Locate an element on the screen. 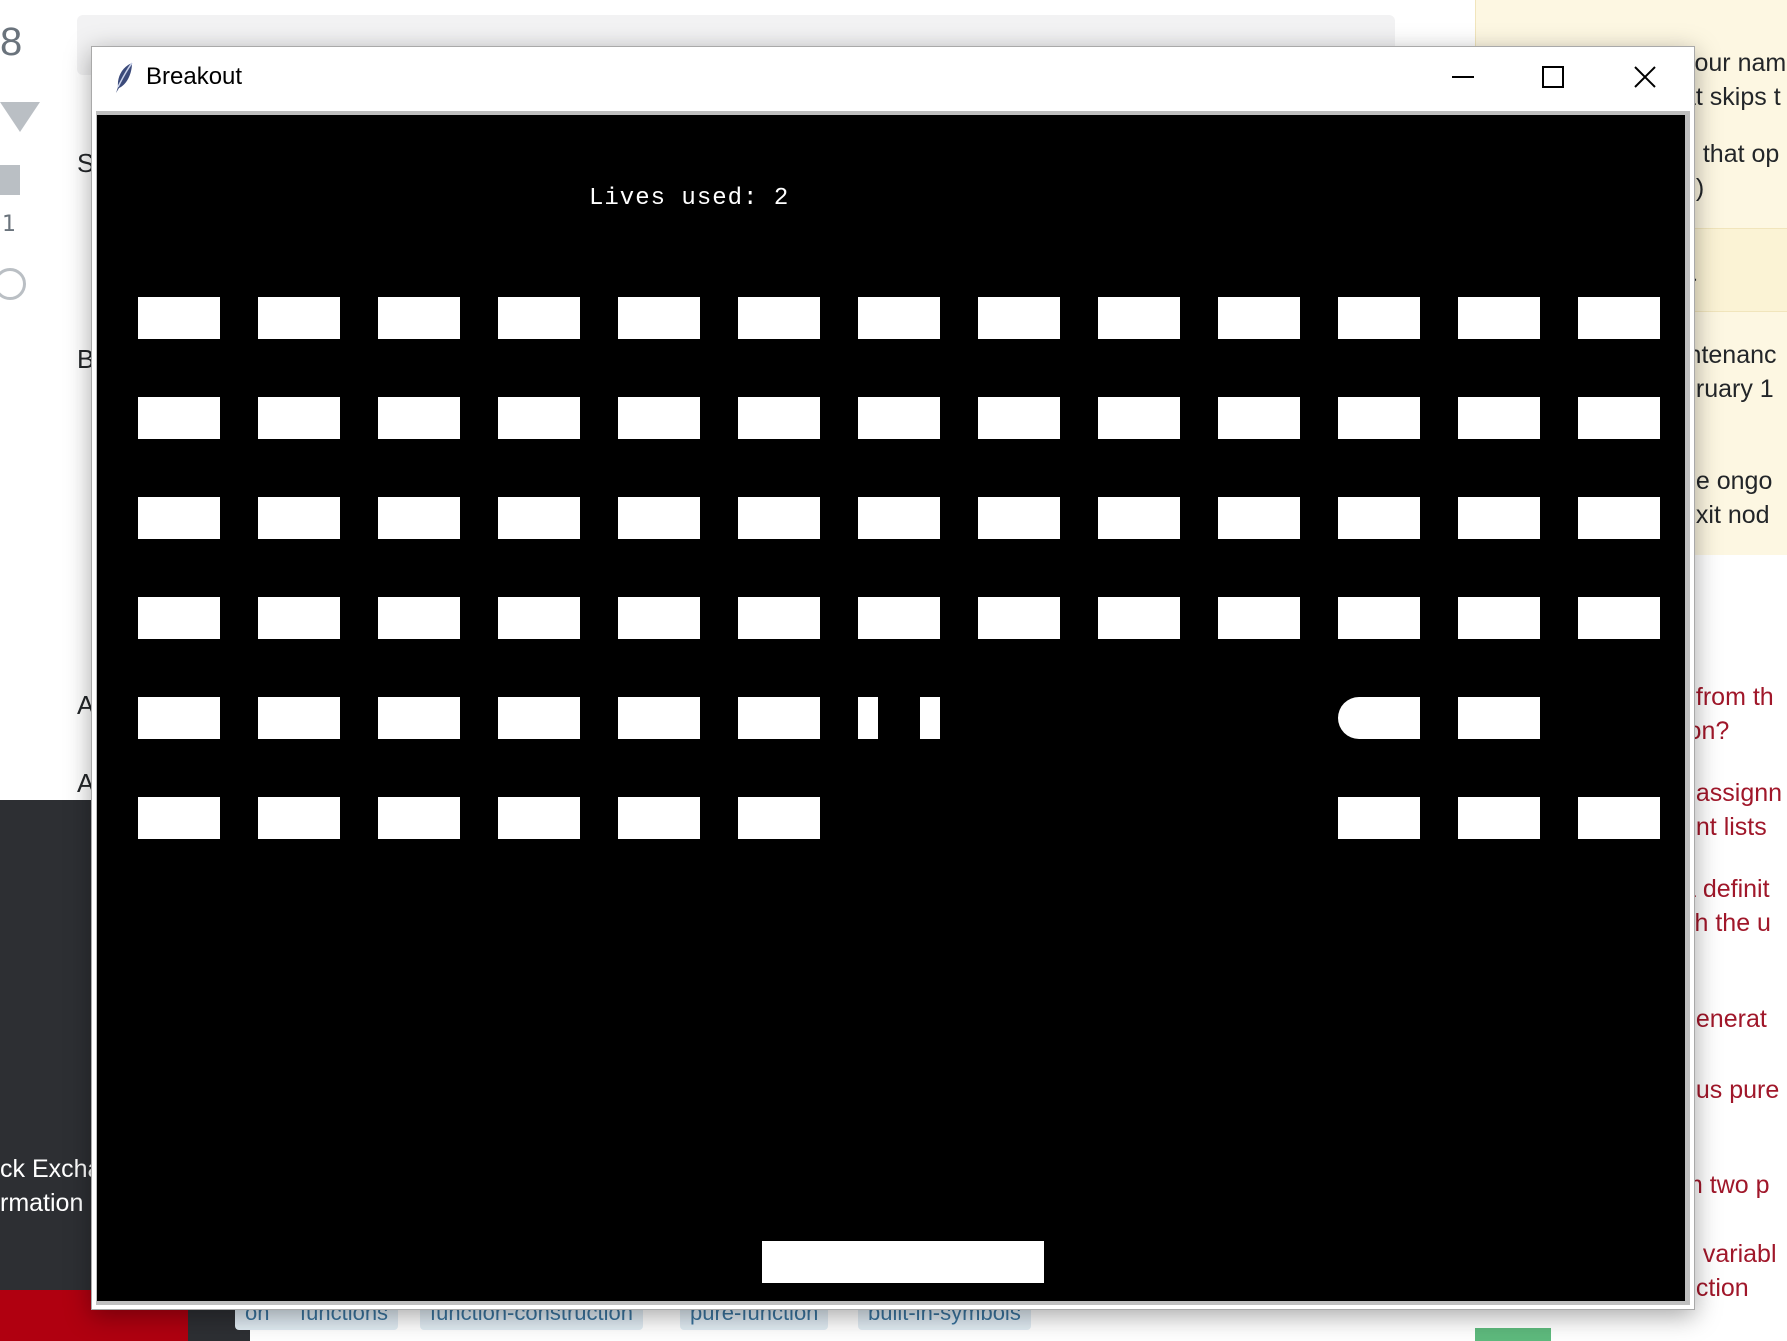  minimize-icon is located at coordinates (1463, 77).